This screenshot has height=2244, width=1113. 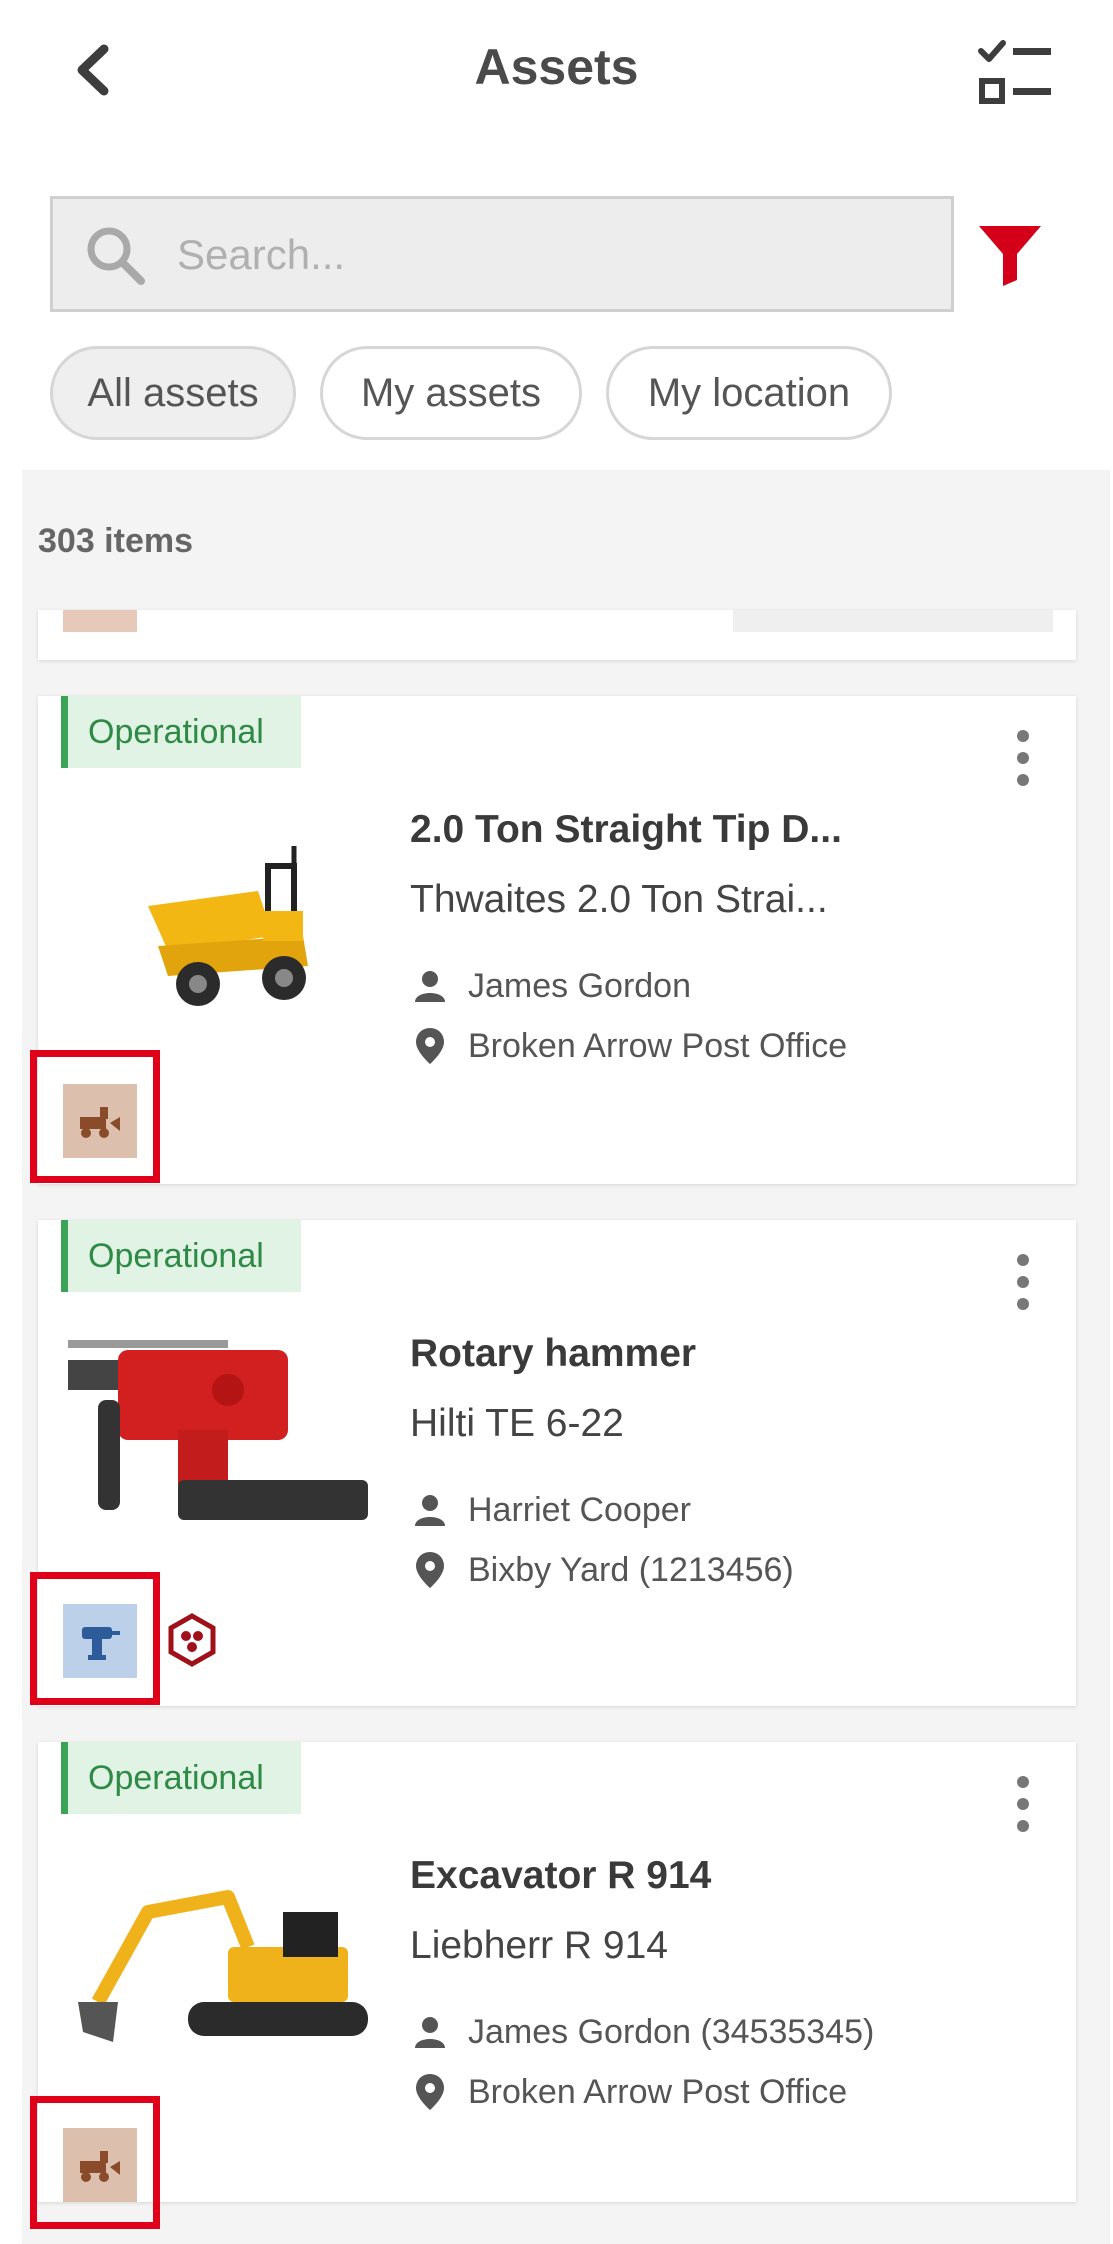 What do you see at coordinates (116, 256) in the screenshot?
I see `search-icon` at bounding box center [116, 256].